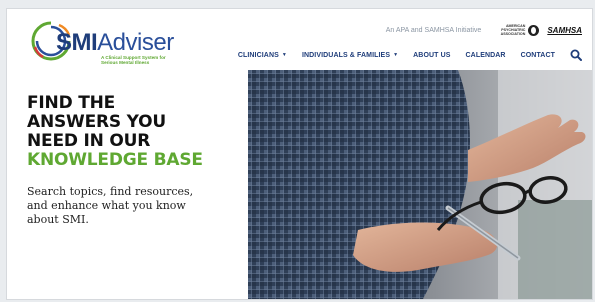  I want to click on nav-clinicians: CLINICIANS ▼, so click(262, 55).